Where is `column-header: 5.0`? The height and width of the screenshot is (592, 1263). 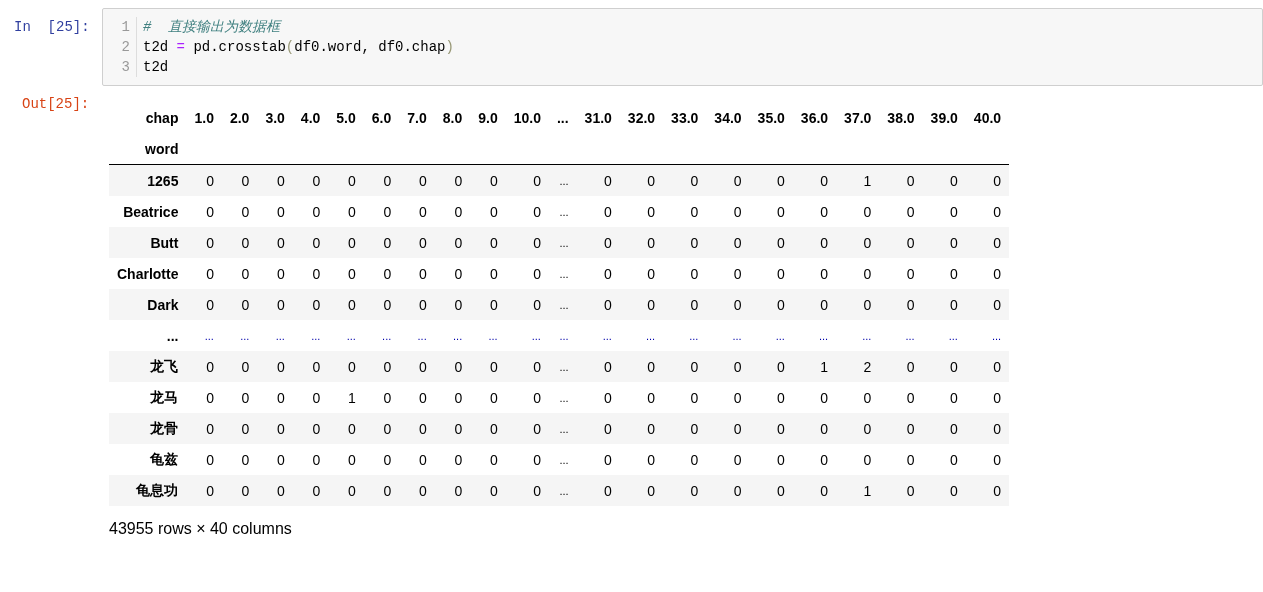
column-header: 5.0 is located at coordinates (346, 118).